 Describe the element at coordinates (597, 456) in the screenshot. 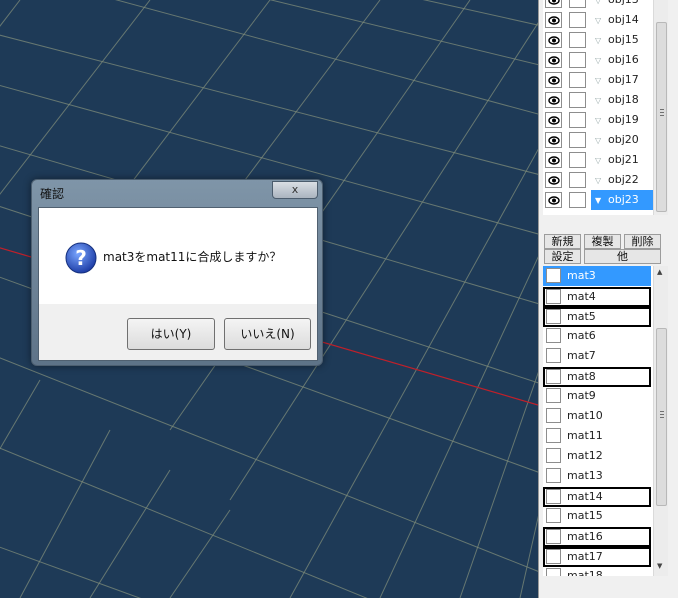

I see `list-item: mat12` at that location.